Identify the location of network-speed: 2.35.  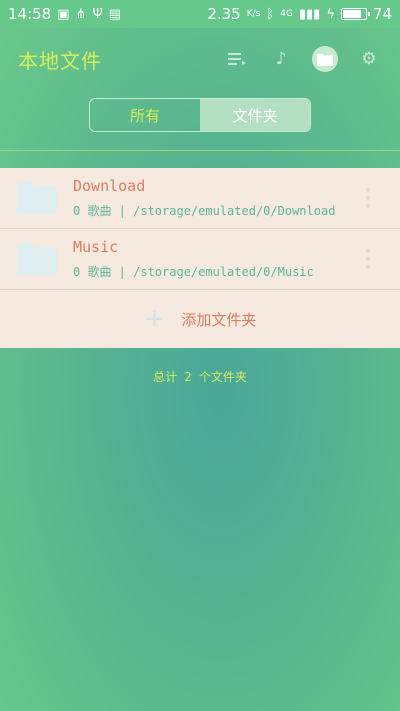
(224, 14).